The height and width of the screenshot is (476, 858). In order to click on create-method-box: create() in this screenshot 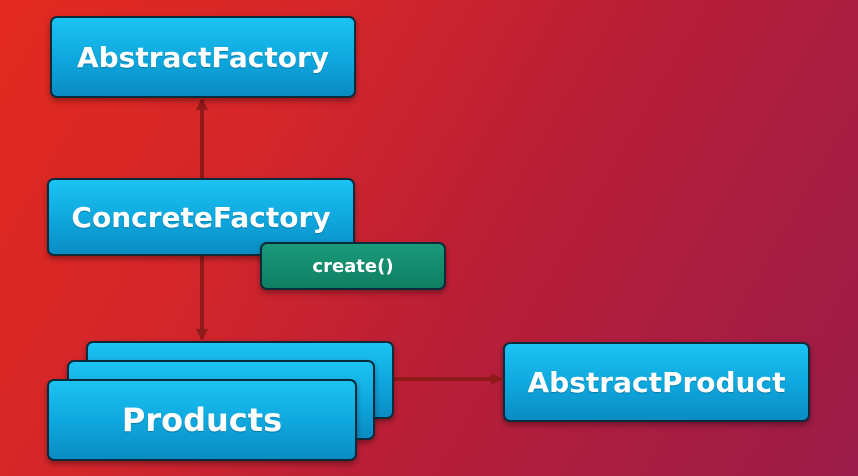, I will do `click(353, 266)`.